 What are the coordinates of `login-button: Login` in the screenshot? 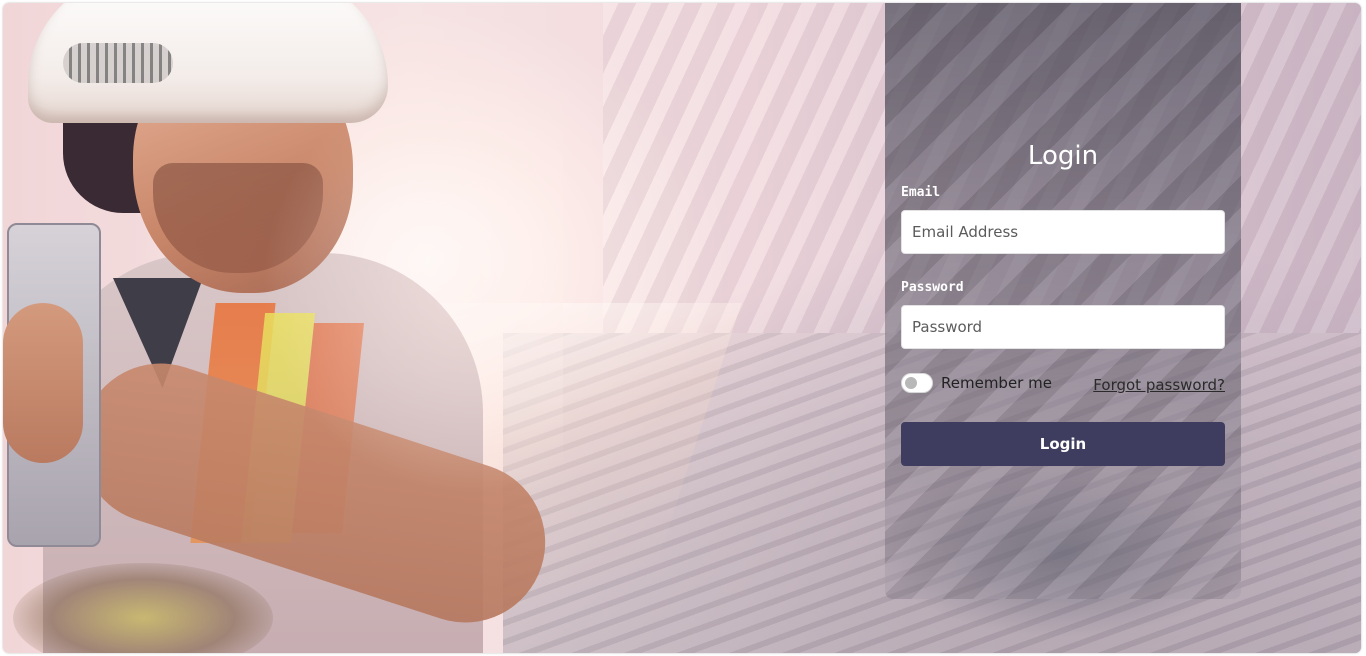 It's located at (1063, 444).